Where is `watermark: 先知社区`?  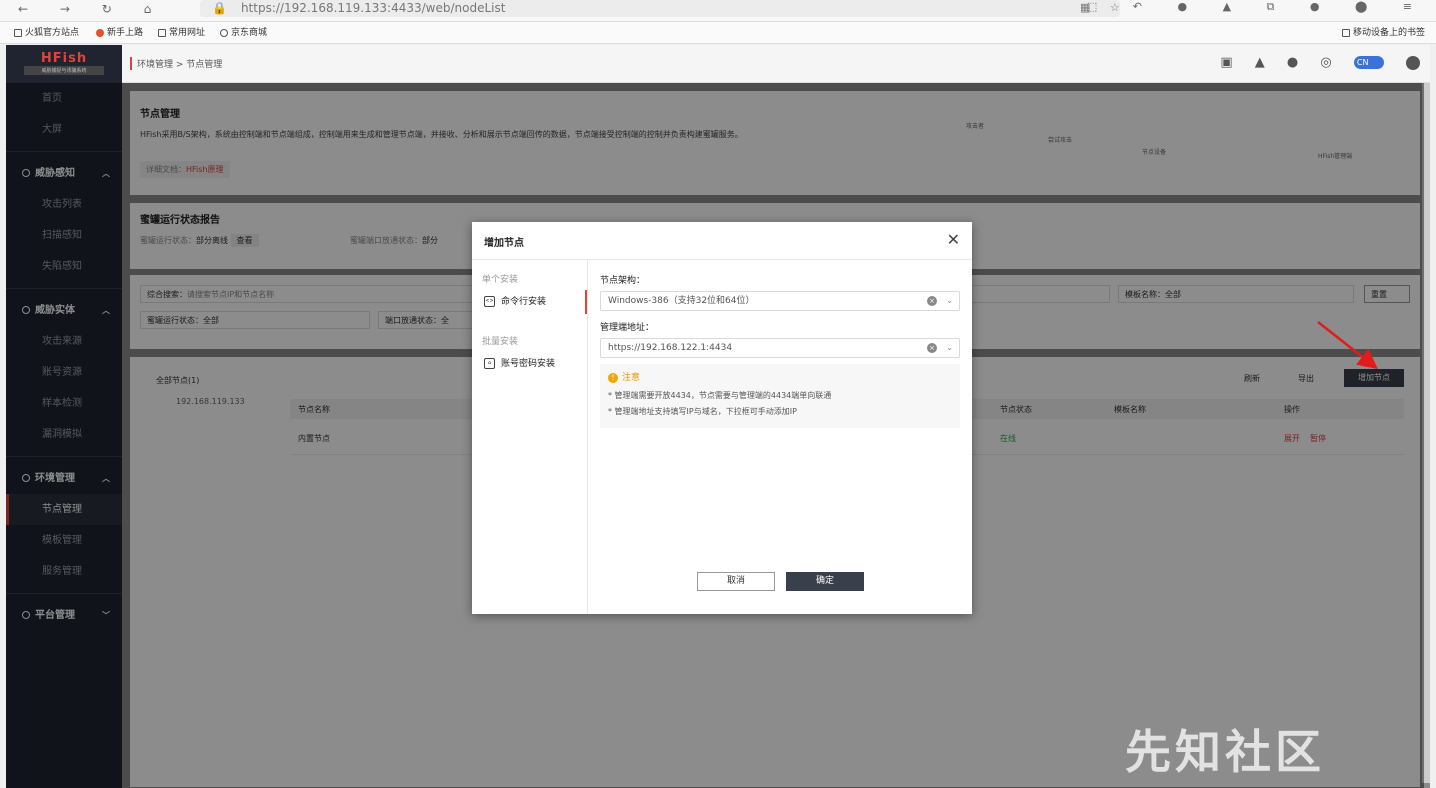
watermark: 先知社区 is located at coordinates (1225, 752).